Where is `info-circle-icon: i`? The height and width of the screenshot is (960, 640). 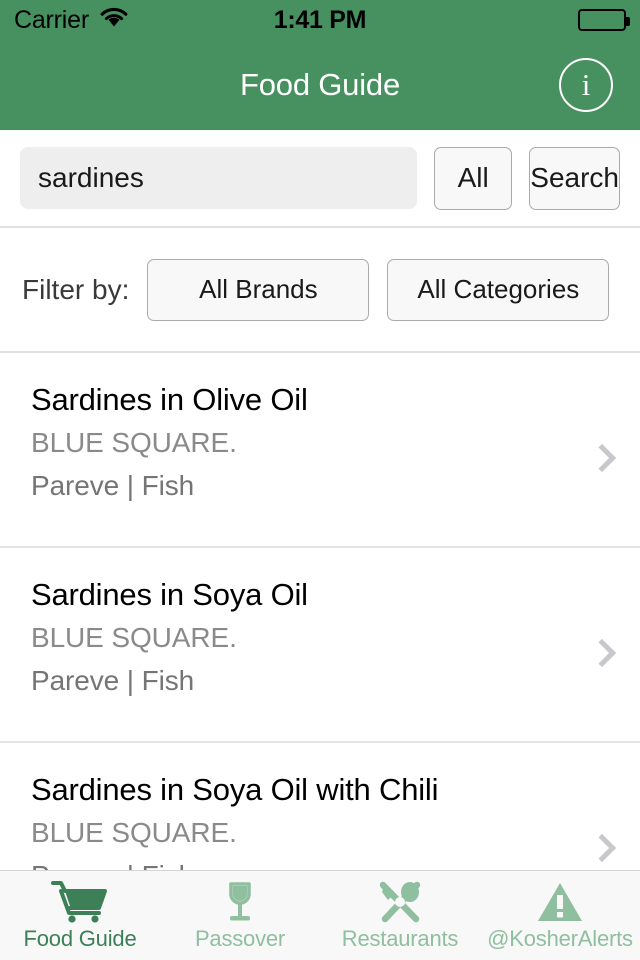 info-circle-icon: i is located at coordinates (586, 85).